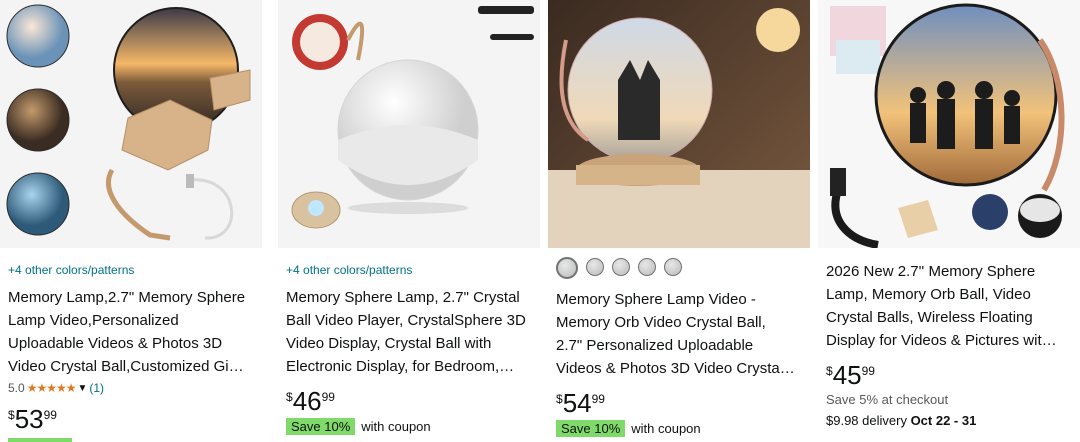  Describe the element at coordinates (52, 388) in the screenshot. I see `star-rating-icon: ★★★★★` at that location.